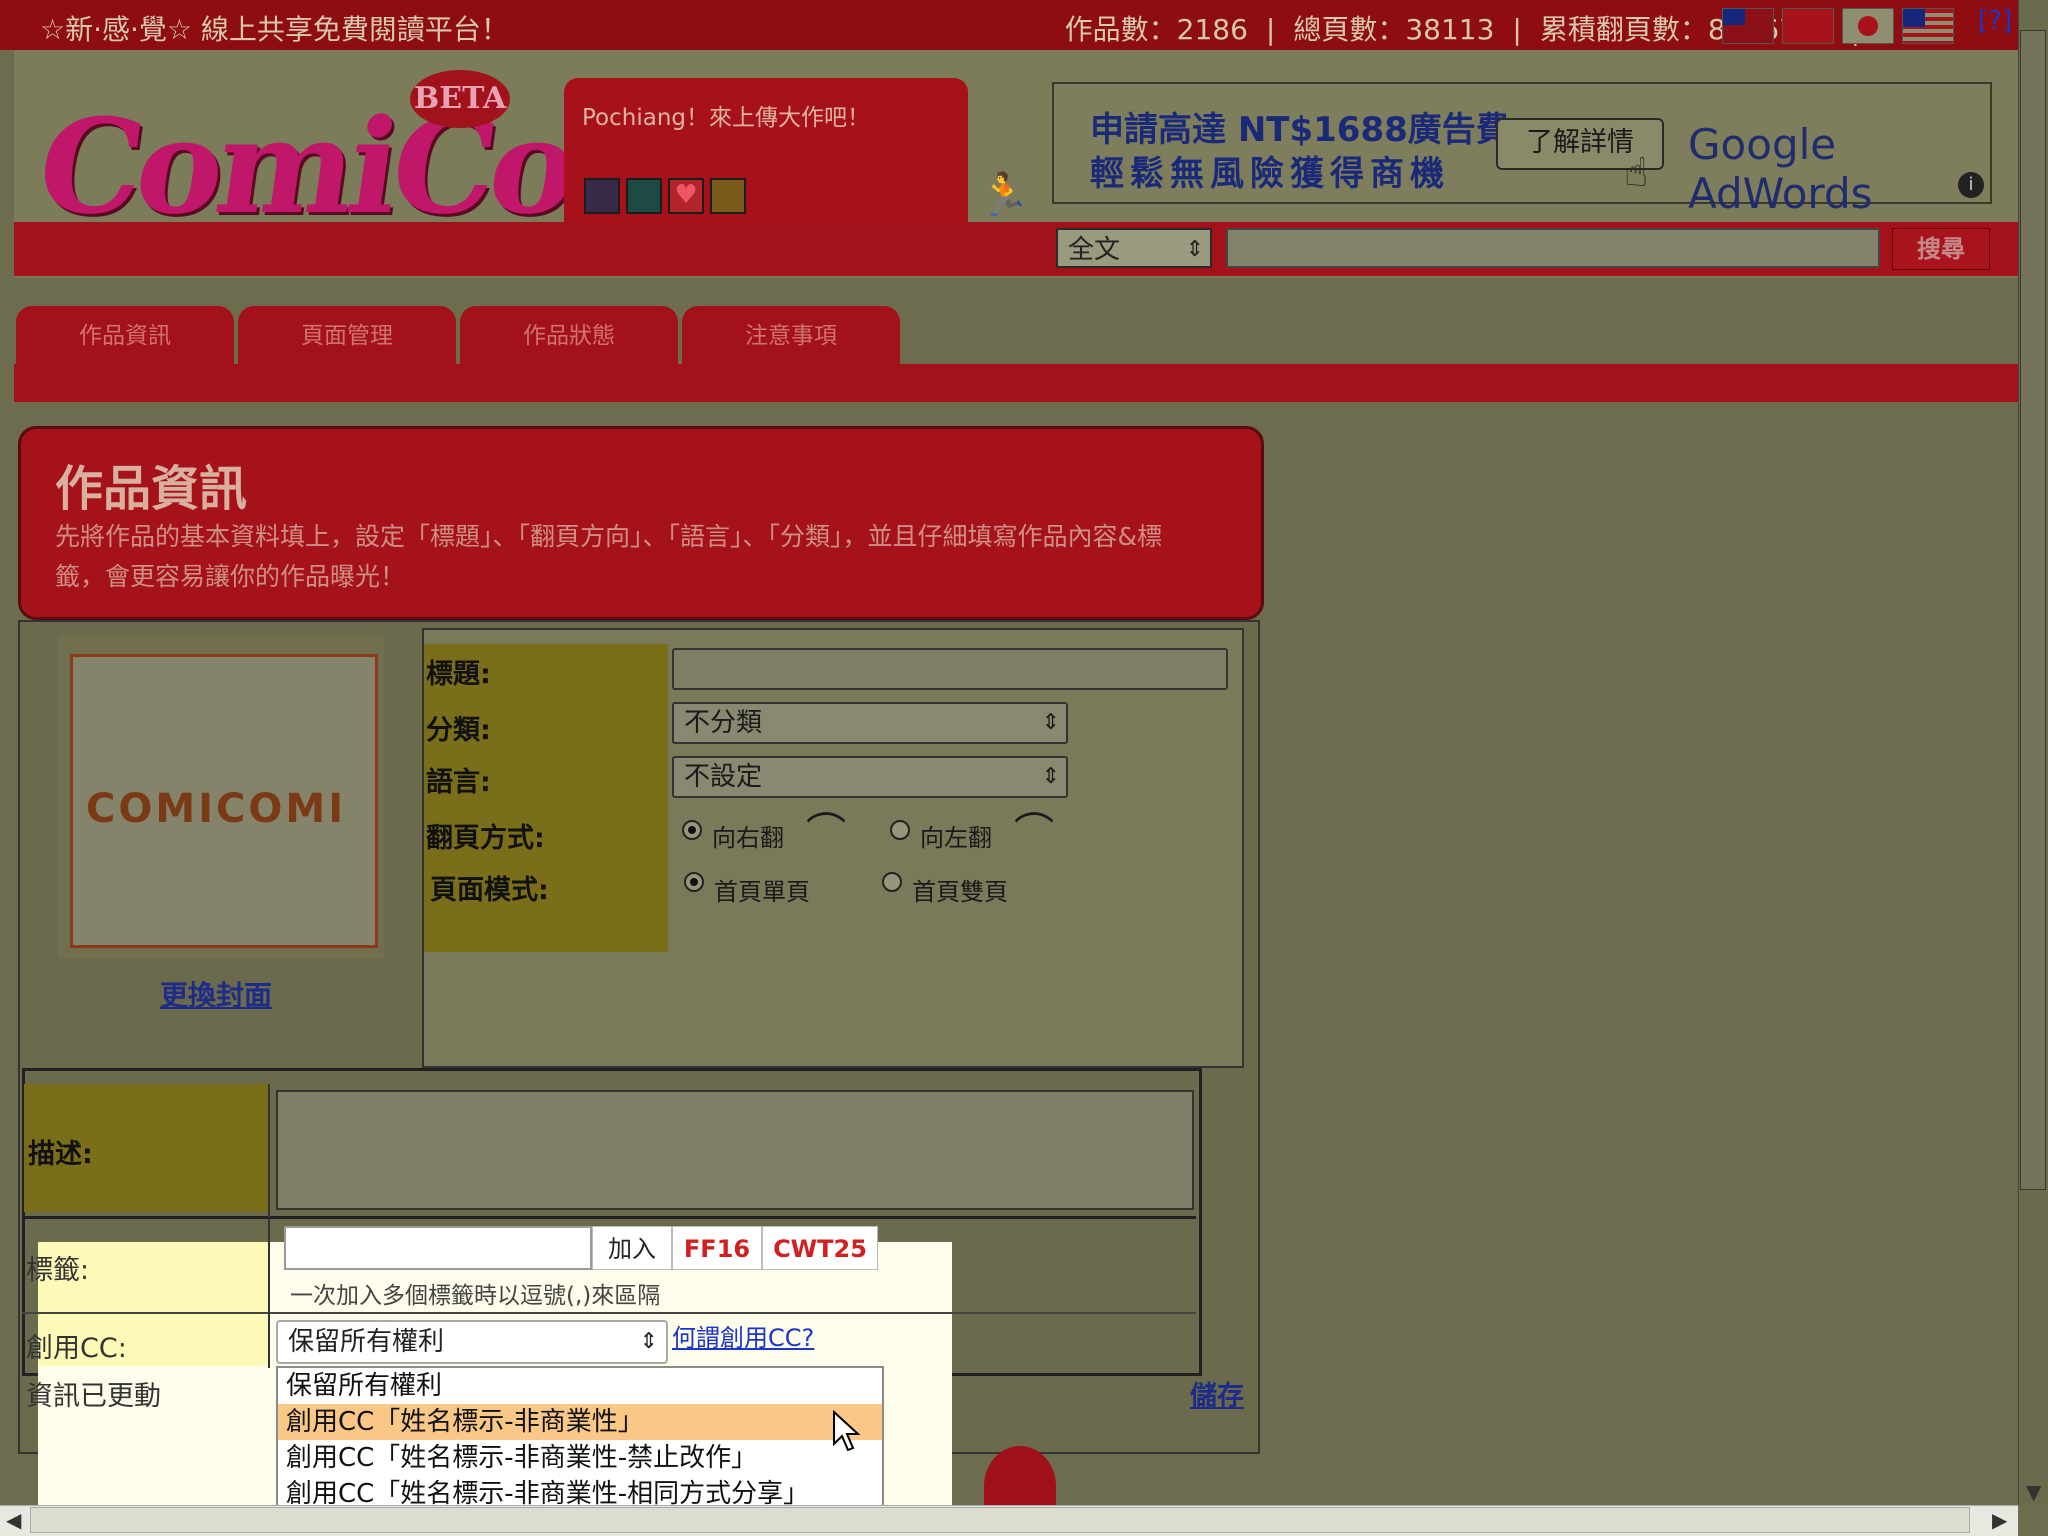 This screenshot has height=1536, width=2048. I want to click on description-textarea, so click(735, 1150).